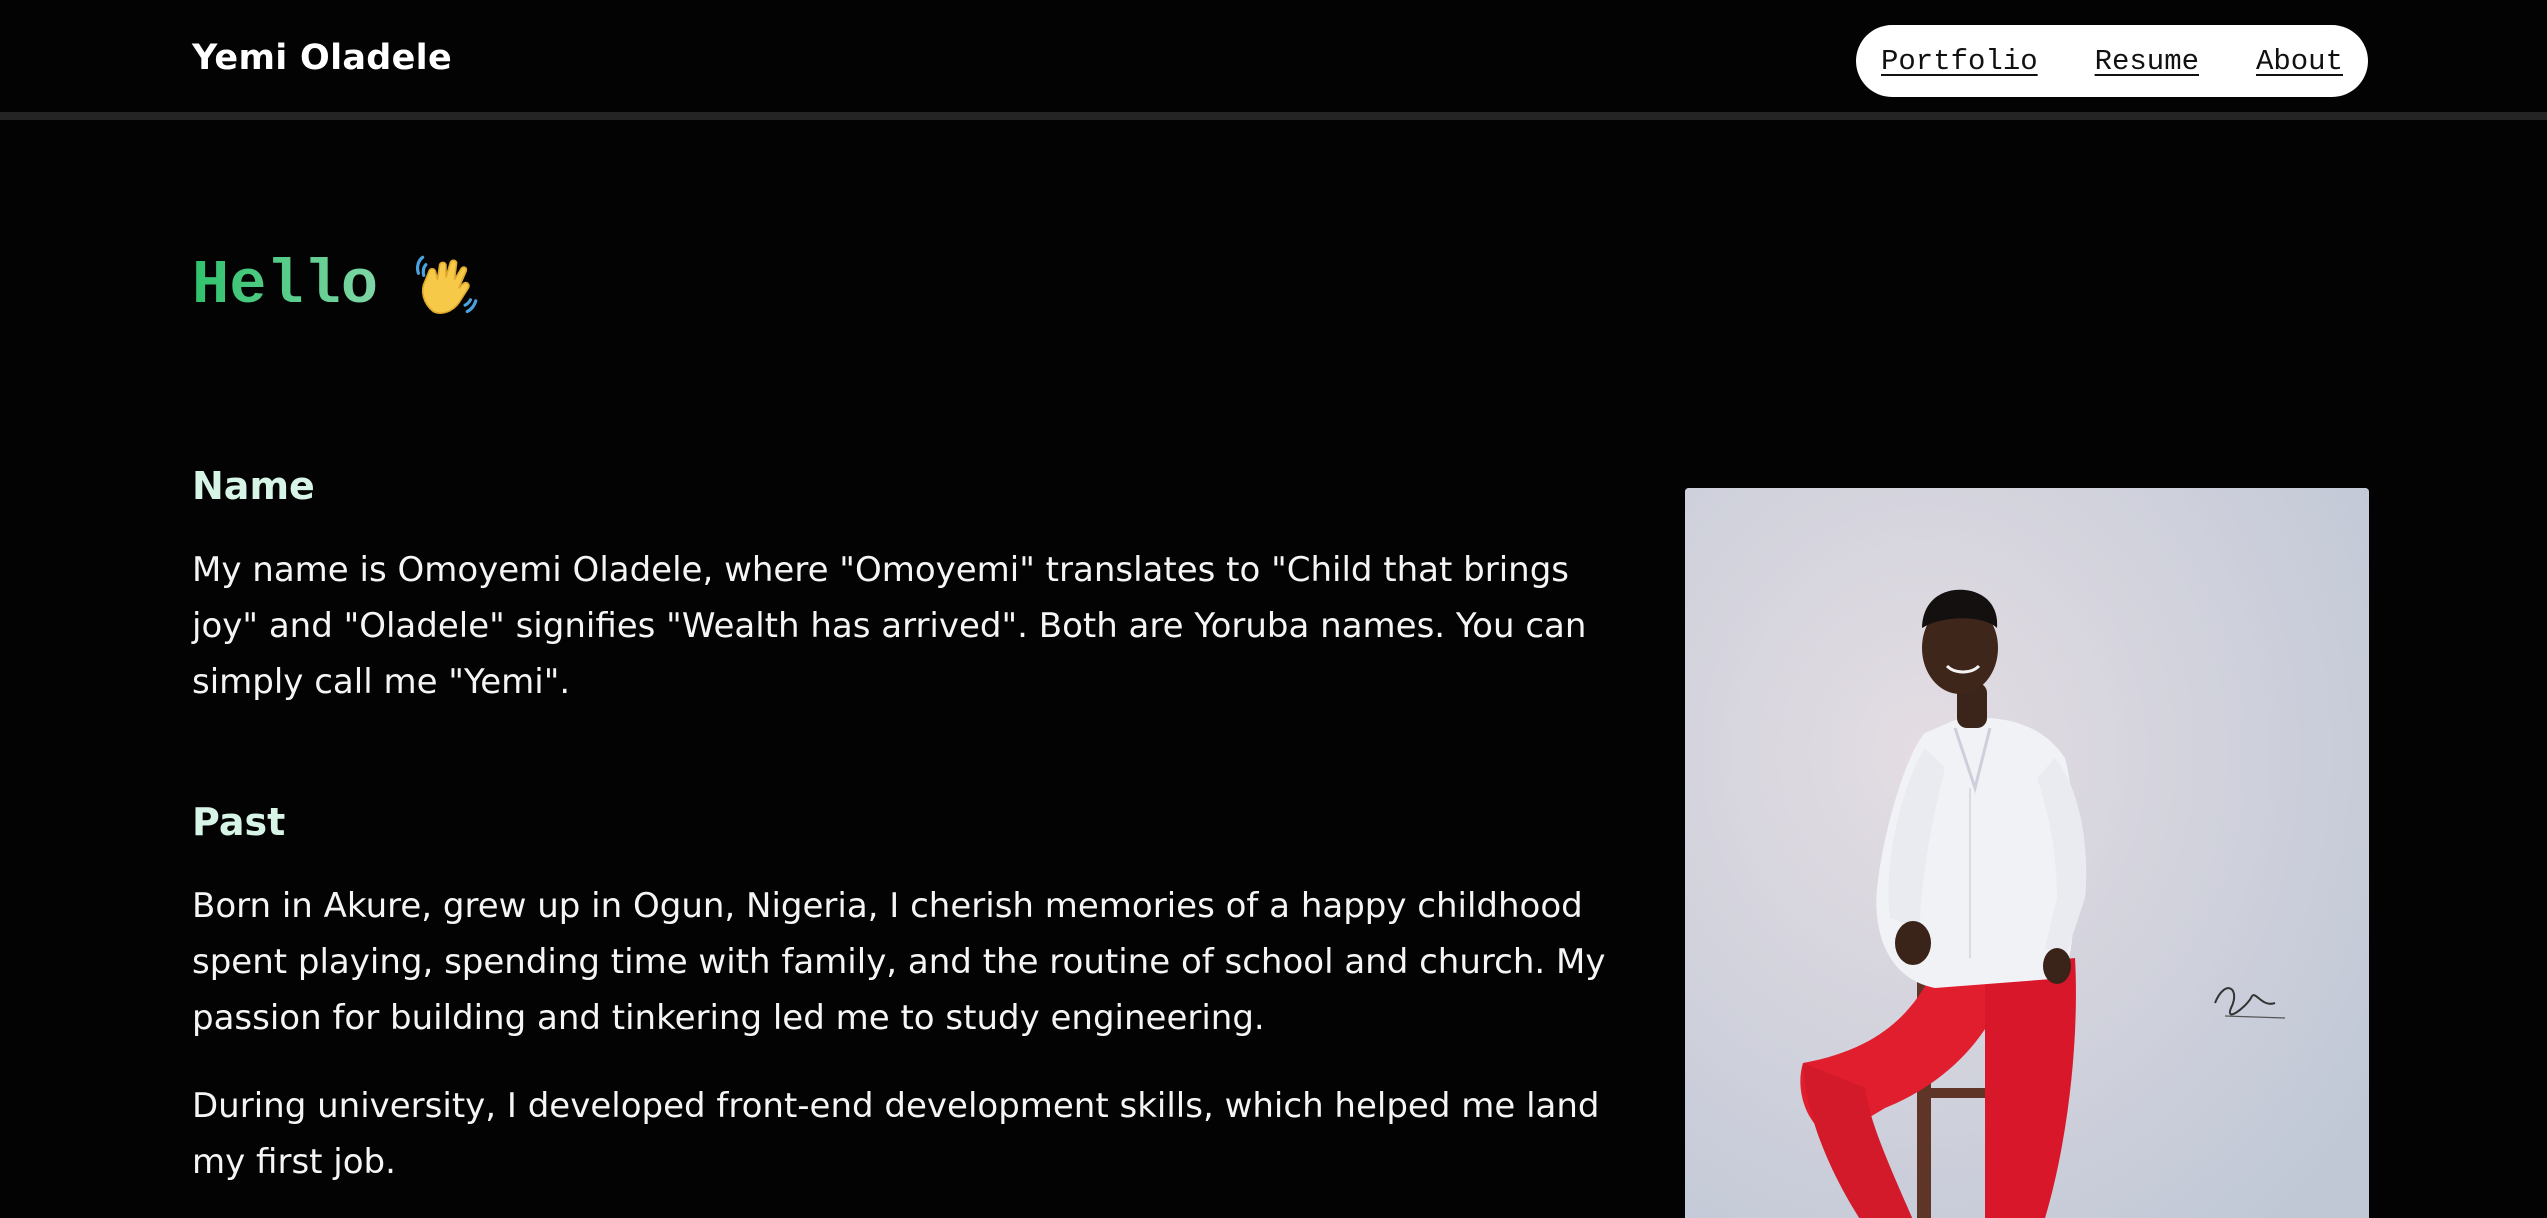 The height and width of the screenshot is (1218, 2547). I want to click on main-nav: Portfolio Resume About, so click(2112, 61).